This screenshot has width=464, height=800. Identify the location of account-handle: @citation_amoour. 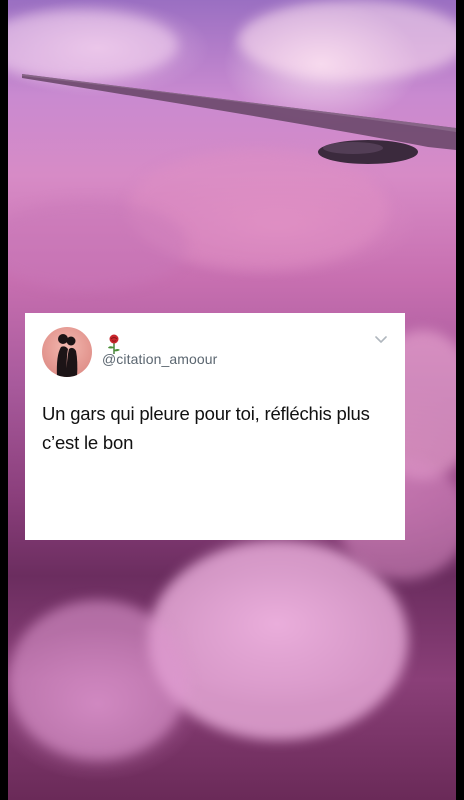
(159, 359).